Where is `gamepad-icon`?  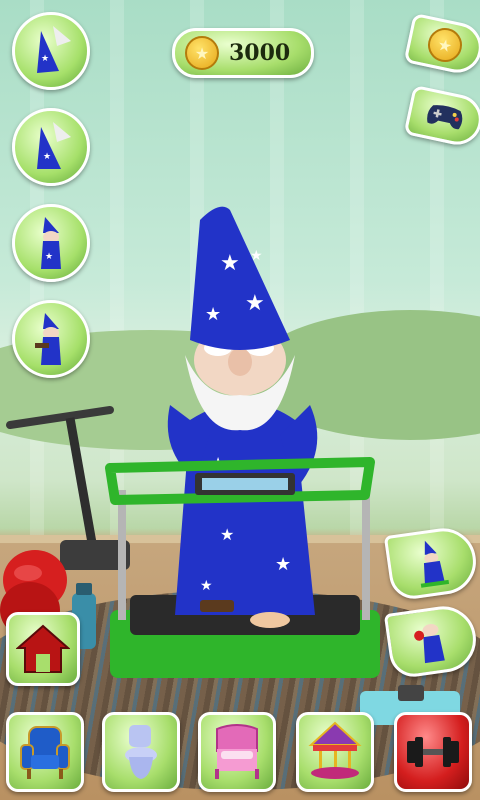
gamepad-icon is located at coordinates (445, 117).